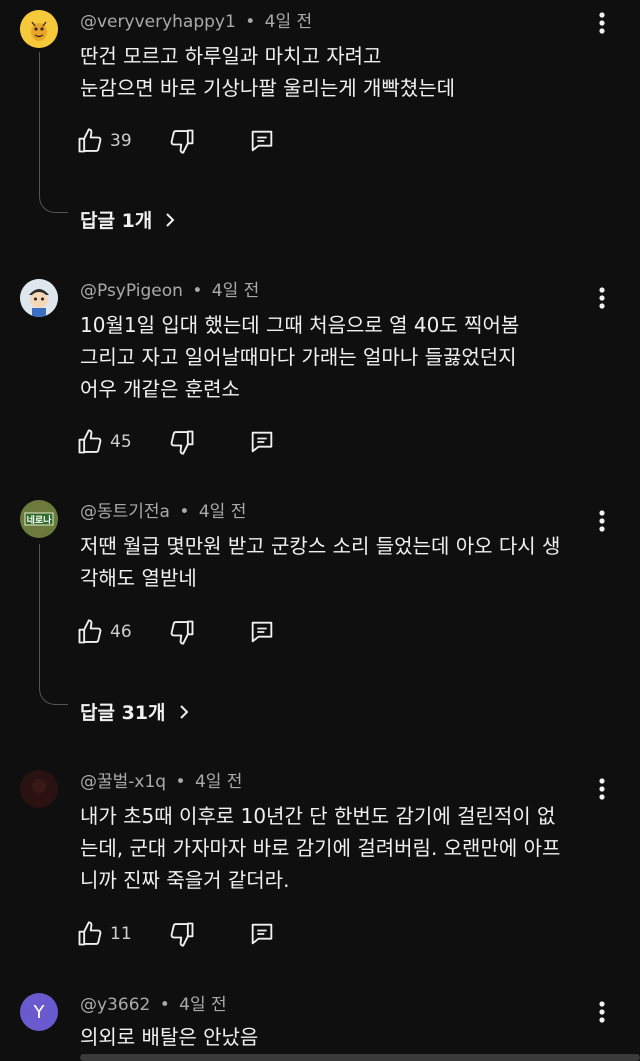 The height and width of the screenshot is (1061, 640). What do you see at coordinates (121, 442) in the screenshot?
I see `like-count: 45` at bounding box center [121, 442].